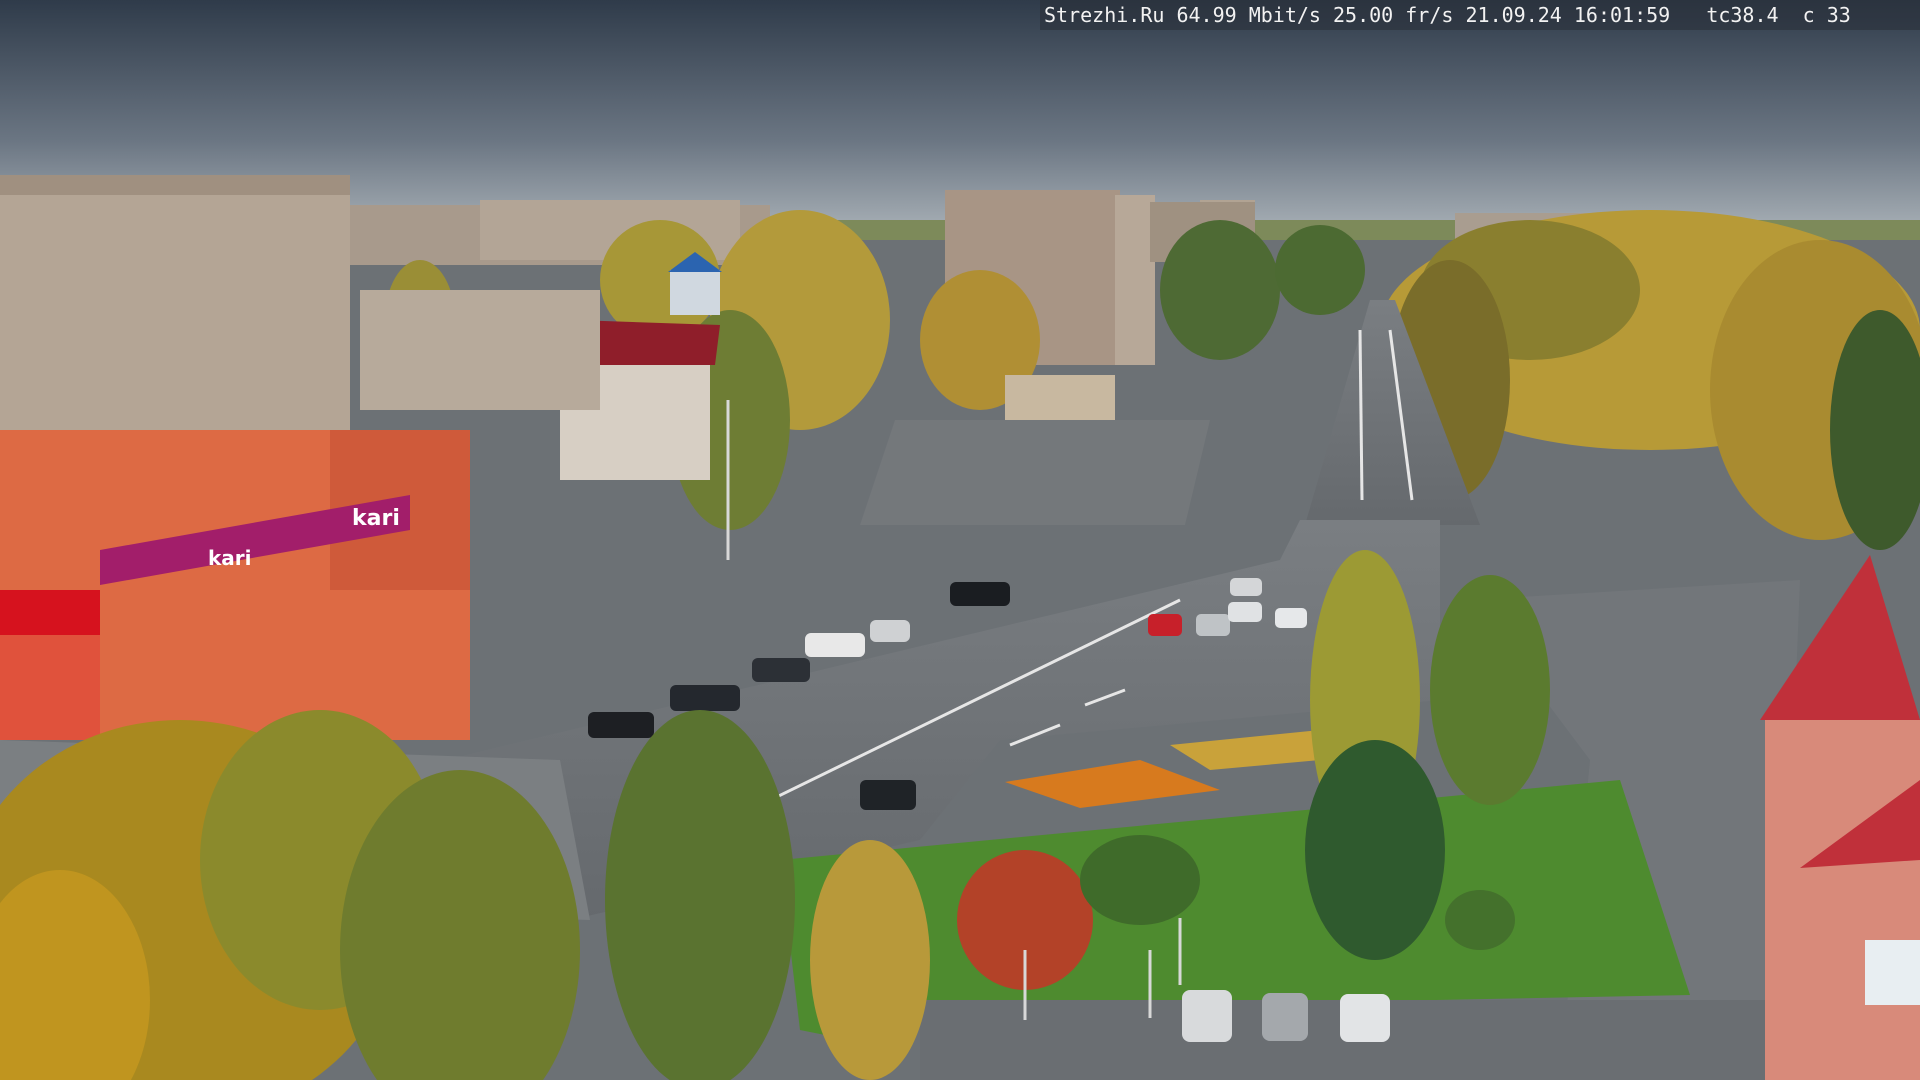  I want to click on overlay-bitrate: 64.99 Mbit/s, so click(1248, 15).